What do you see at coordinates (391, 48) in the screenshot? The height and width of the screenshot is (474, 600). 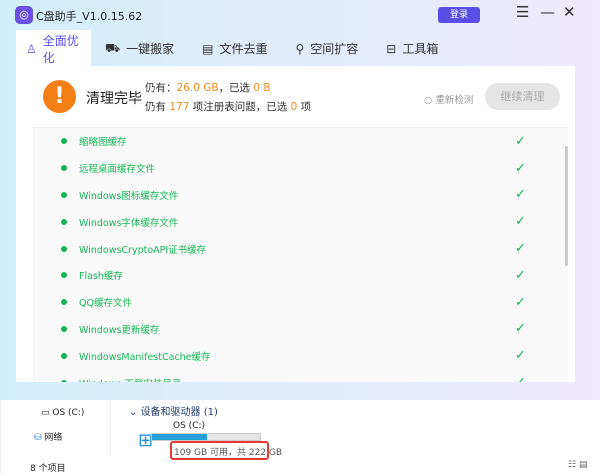 I see `toolbox-icon: ⊟` at bounding box center [391, 48].